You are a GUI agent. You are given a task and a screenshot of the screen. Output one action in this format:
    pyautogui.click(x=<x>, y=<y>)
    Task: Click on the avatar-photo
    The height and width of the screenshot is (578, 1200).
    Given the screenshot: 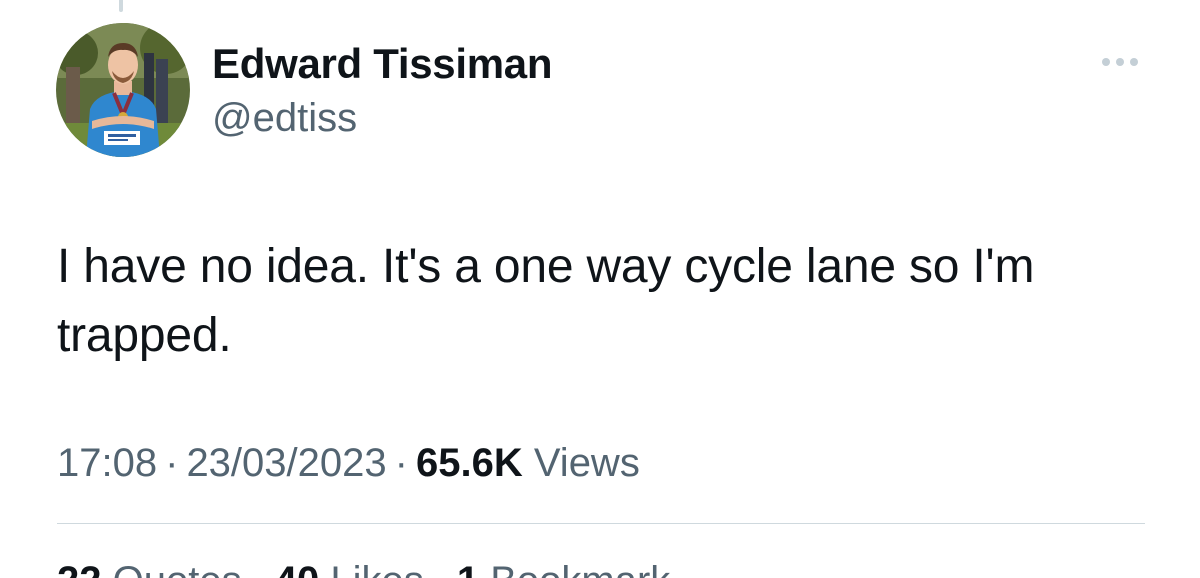 What is the action you would take?
    pyautogui.click(x=123, y=90)
    